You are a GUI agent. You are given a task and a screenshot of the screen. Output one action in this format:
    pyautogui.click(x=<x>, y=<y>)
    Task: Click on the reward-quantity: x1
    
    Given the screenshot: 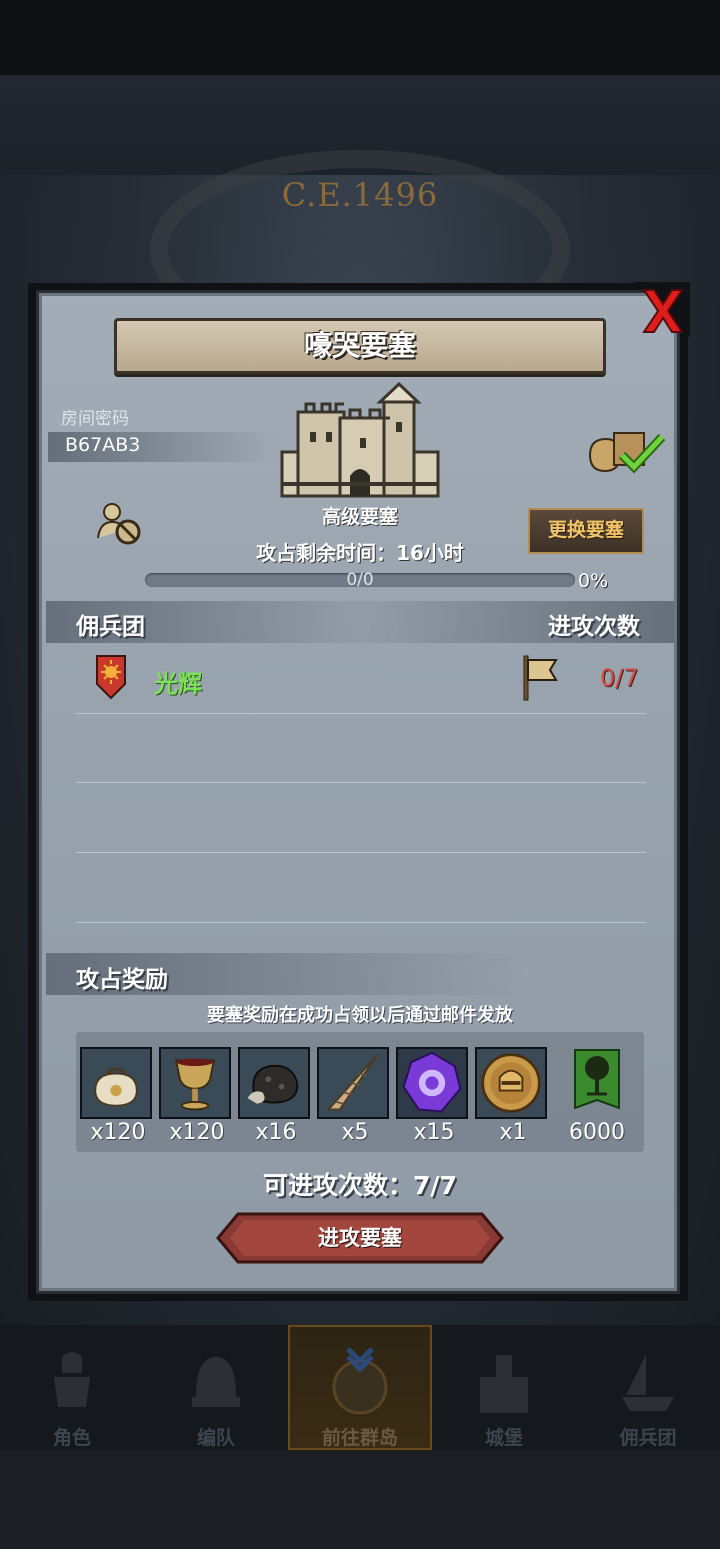 What is the action you would take?
    pyautogui.click(x=513, y=1132)
    